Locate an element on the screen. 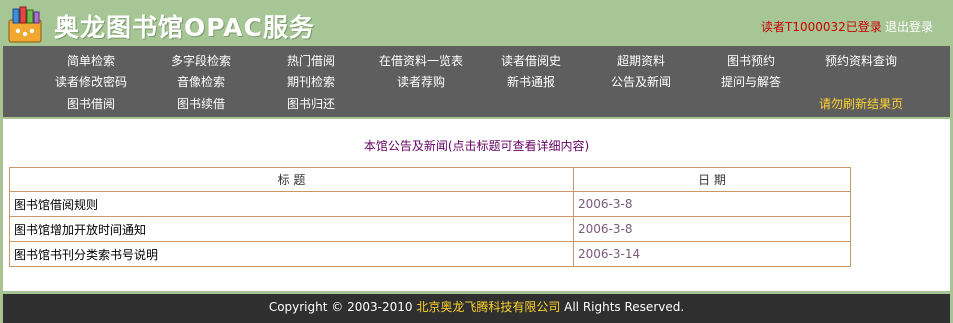 This screenshot has width=953, height=323. announcement-title-link: 图书馆书刊分类索书号说明 is located at coordinates (291, 254).